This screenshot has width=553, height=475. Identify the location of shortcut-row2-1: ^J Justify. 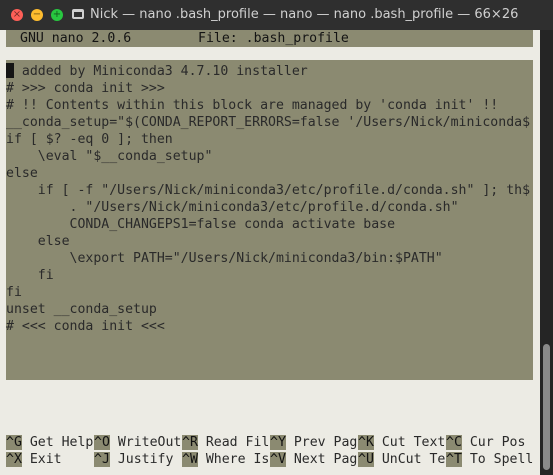
(133, 459).